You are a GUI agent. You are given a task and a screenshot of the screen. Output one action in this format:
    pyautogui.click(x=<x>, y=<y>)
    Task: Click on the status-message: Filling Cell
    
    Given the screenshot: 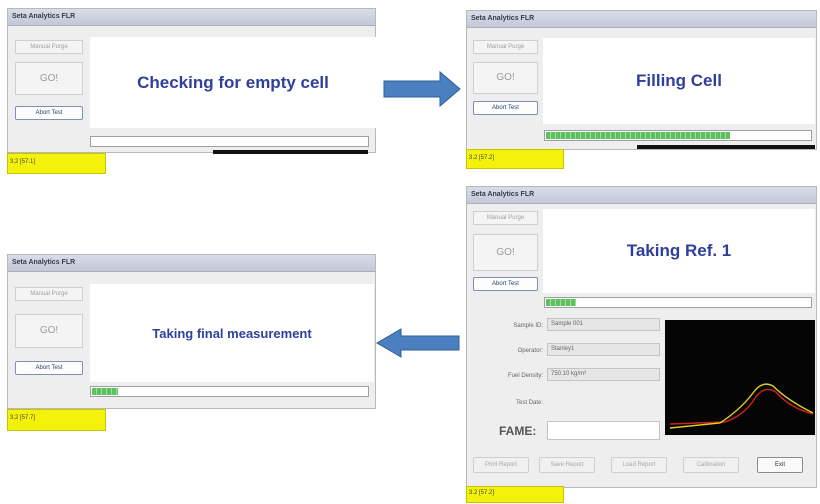 What is the action you would take?
    pyautogui.click(x=679, y=81)
    